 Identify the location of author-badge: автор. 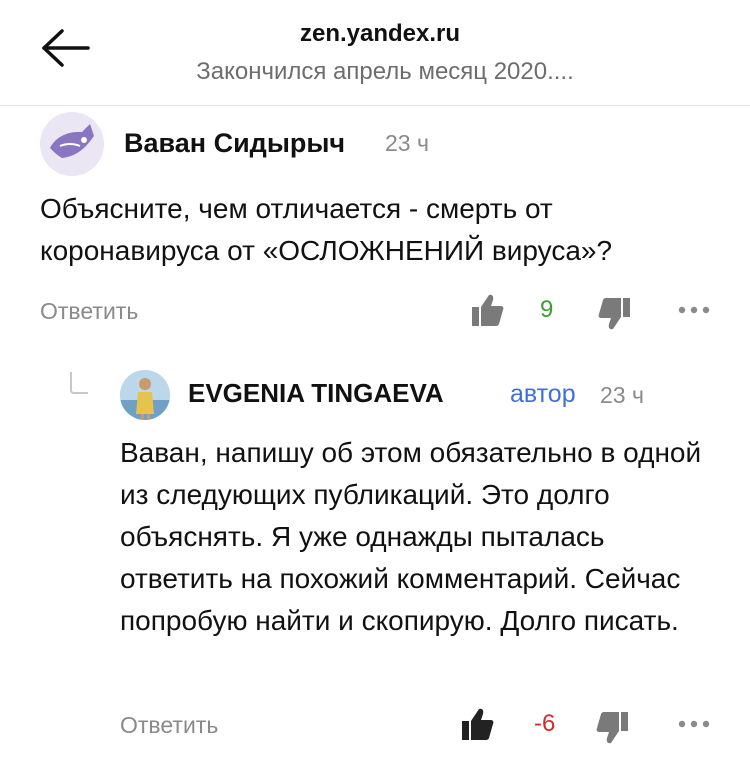
(543, 394).